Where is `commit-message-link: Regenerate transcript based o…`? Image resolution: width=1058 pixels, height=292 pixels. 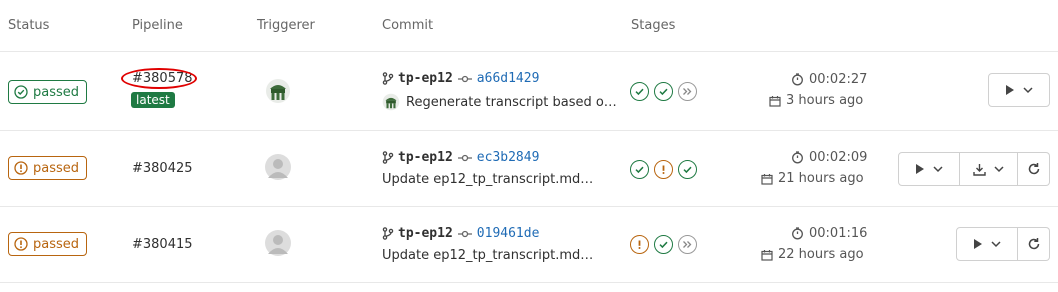 commit-message-link: Regenerate transcript based o… is located at coordinates (502, 102).